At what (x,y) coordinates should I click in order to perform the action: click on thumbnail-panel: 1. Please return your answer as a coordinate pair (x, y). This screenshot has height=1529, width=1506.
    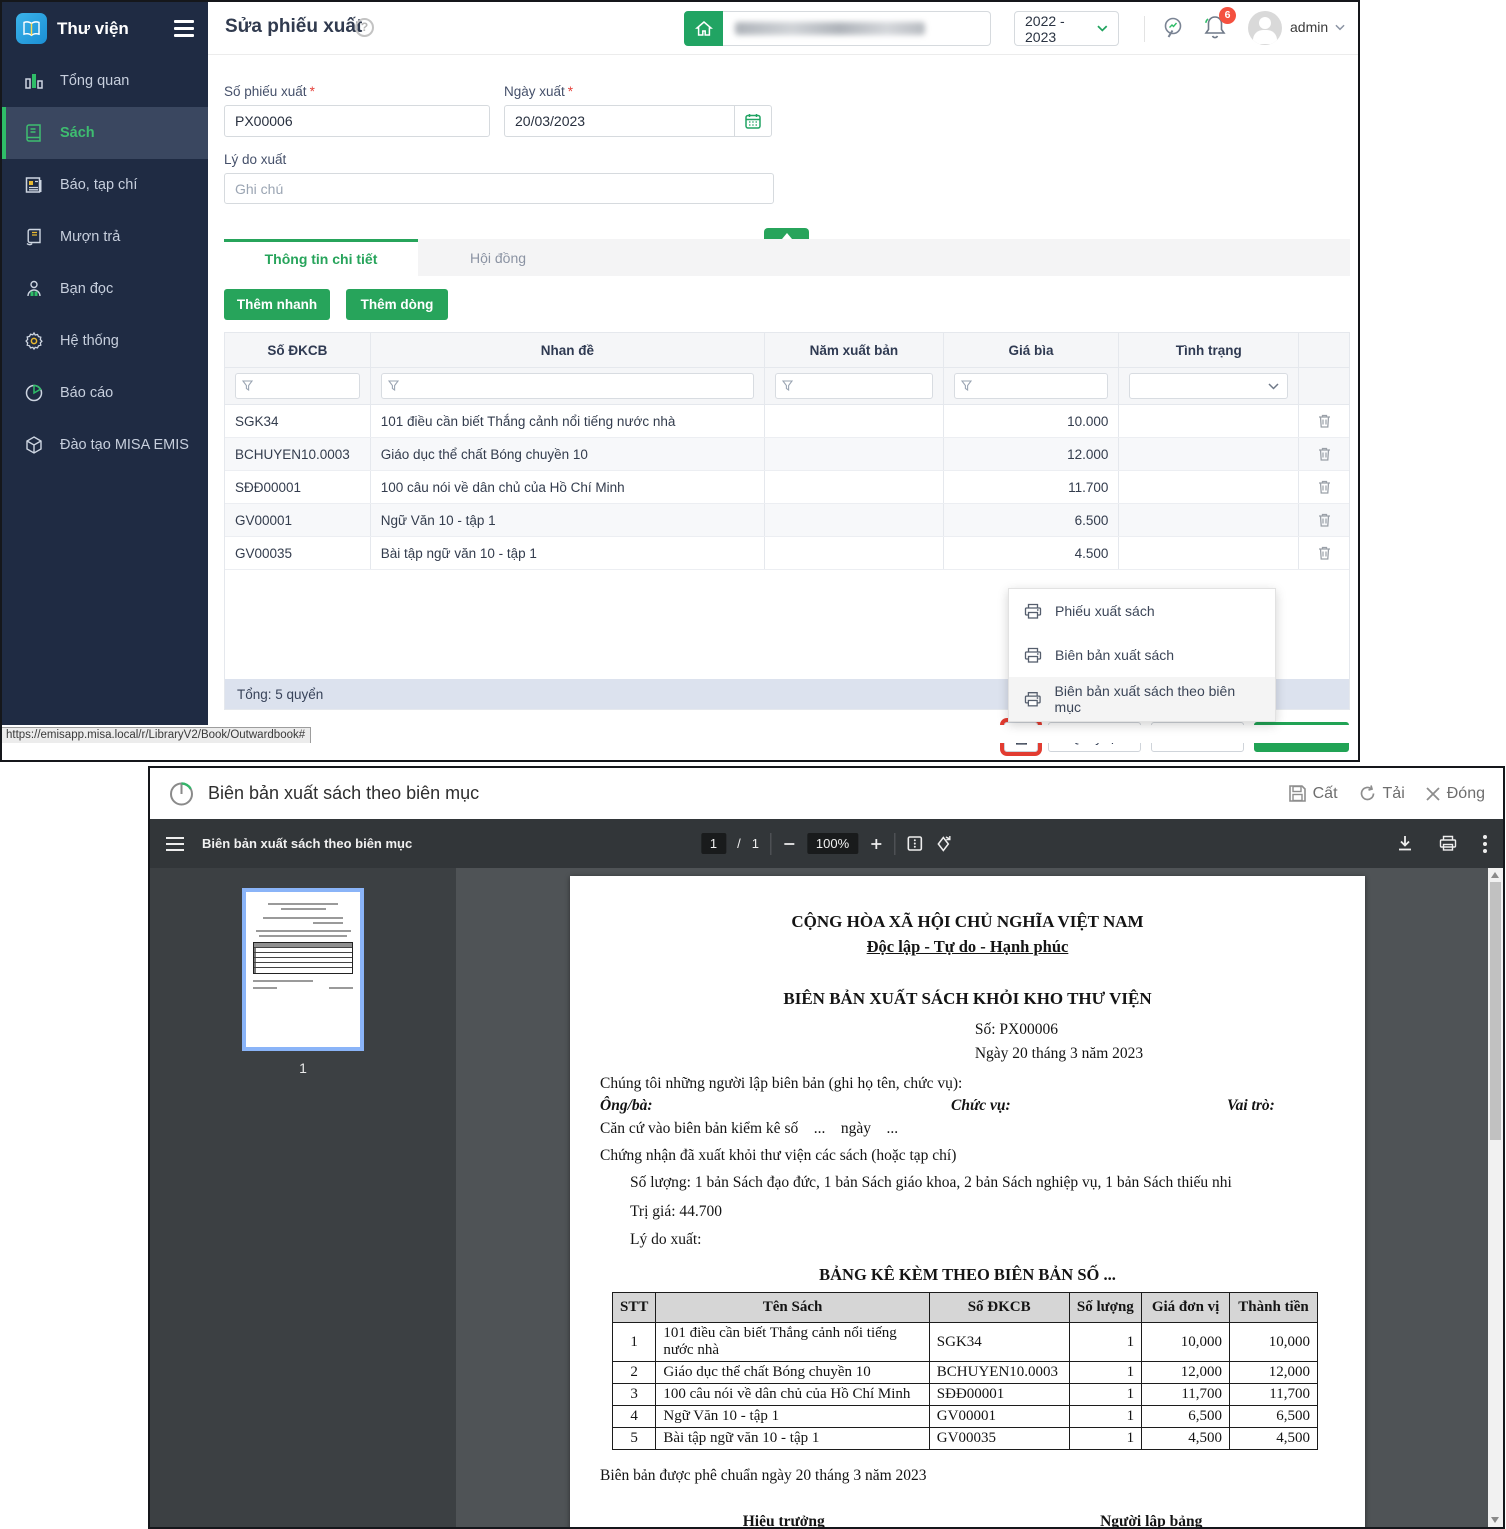
    Looking at the image, I should click on (303, 1197).